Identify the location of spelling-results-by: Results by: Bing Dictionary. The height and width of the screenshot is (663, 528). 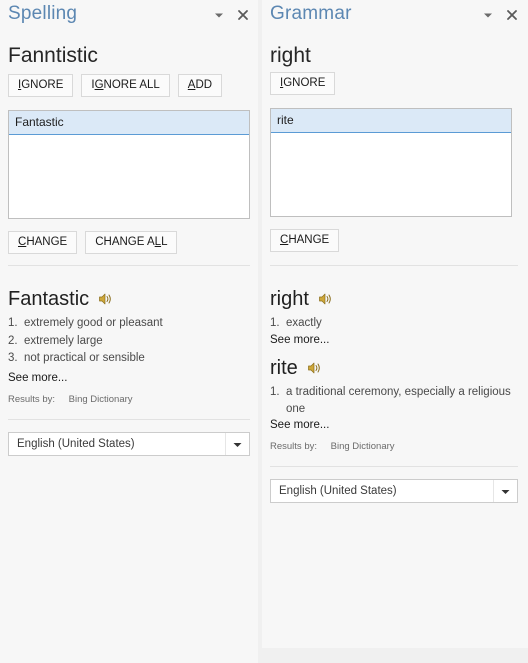
(70, 399).